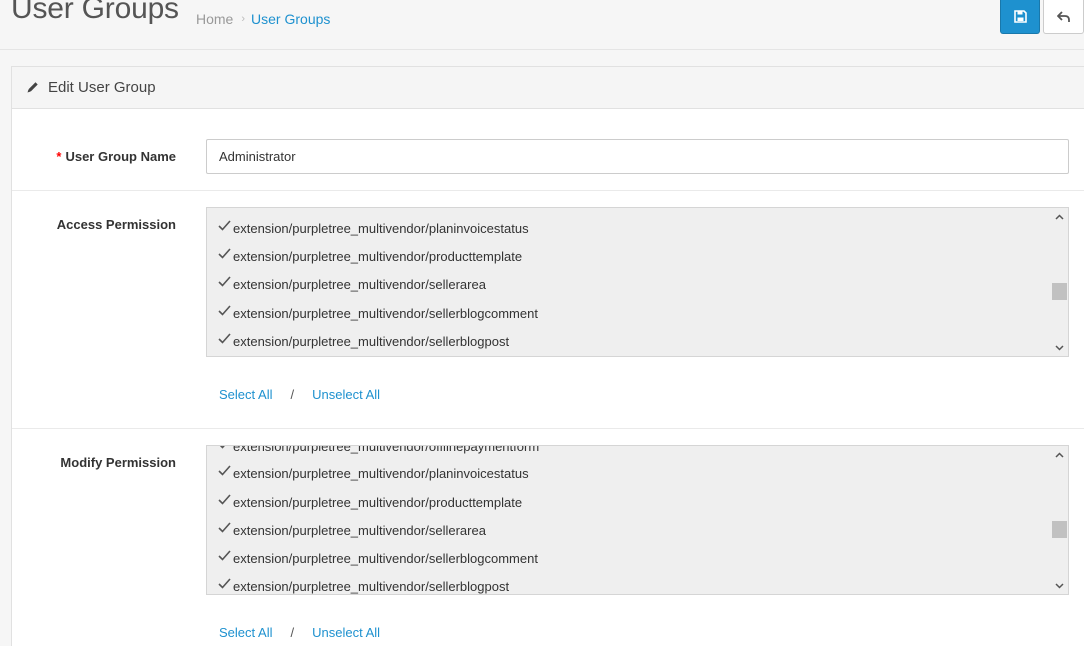 The image size is (1084, 646). I want to click on save-icon, so click(1020, 16).